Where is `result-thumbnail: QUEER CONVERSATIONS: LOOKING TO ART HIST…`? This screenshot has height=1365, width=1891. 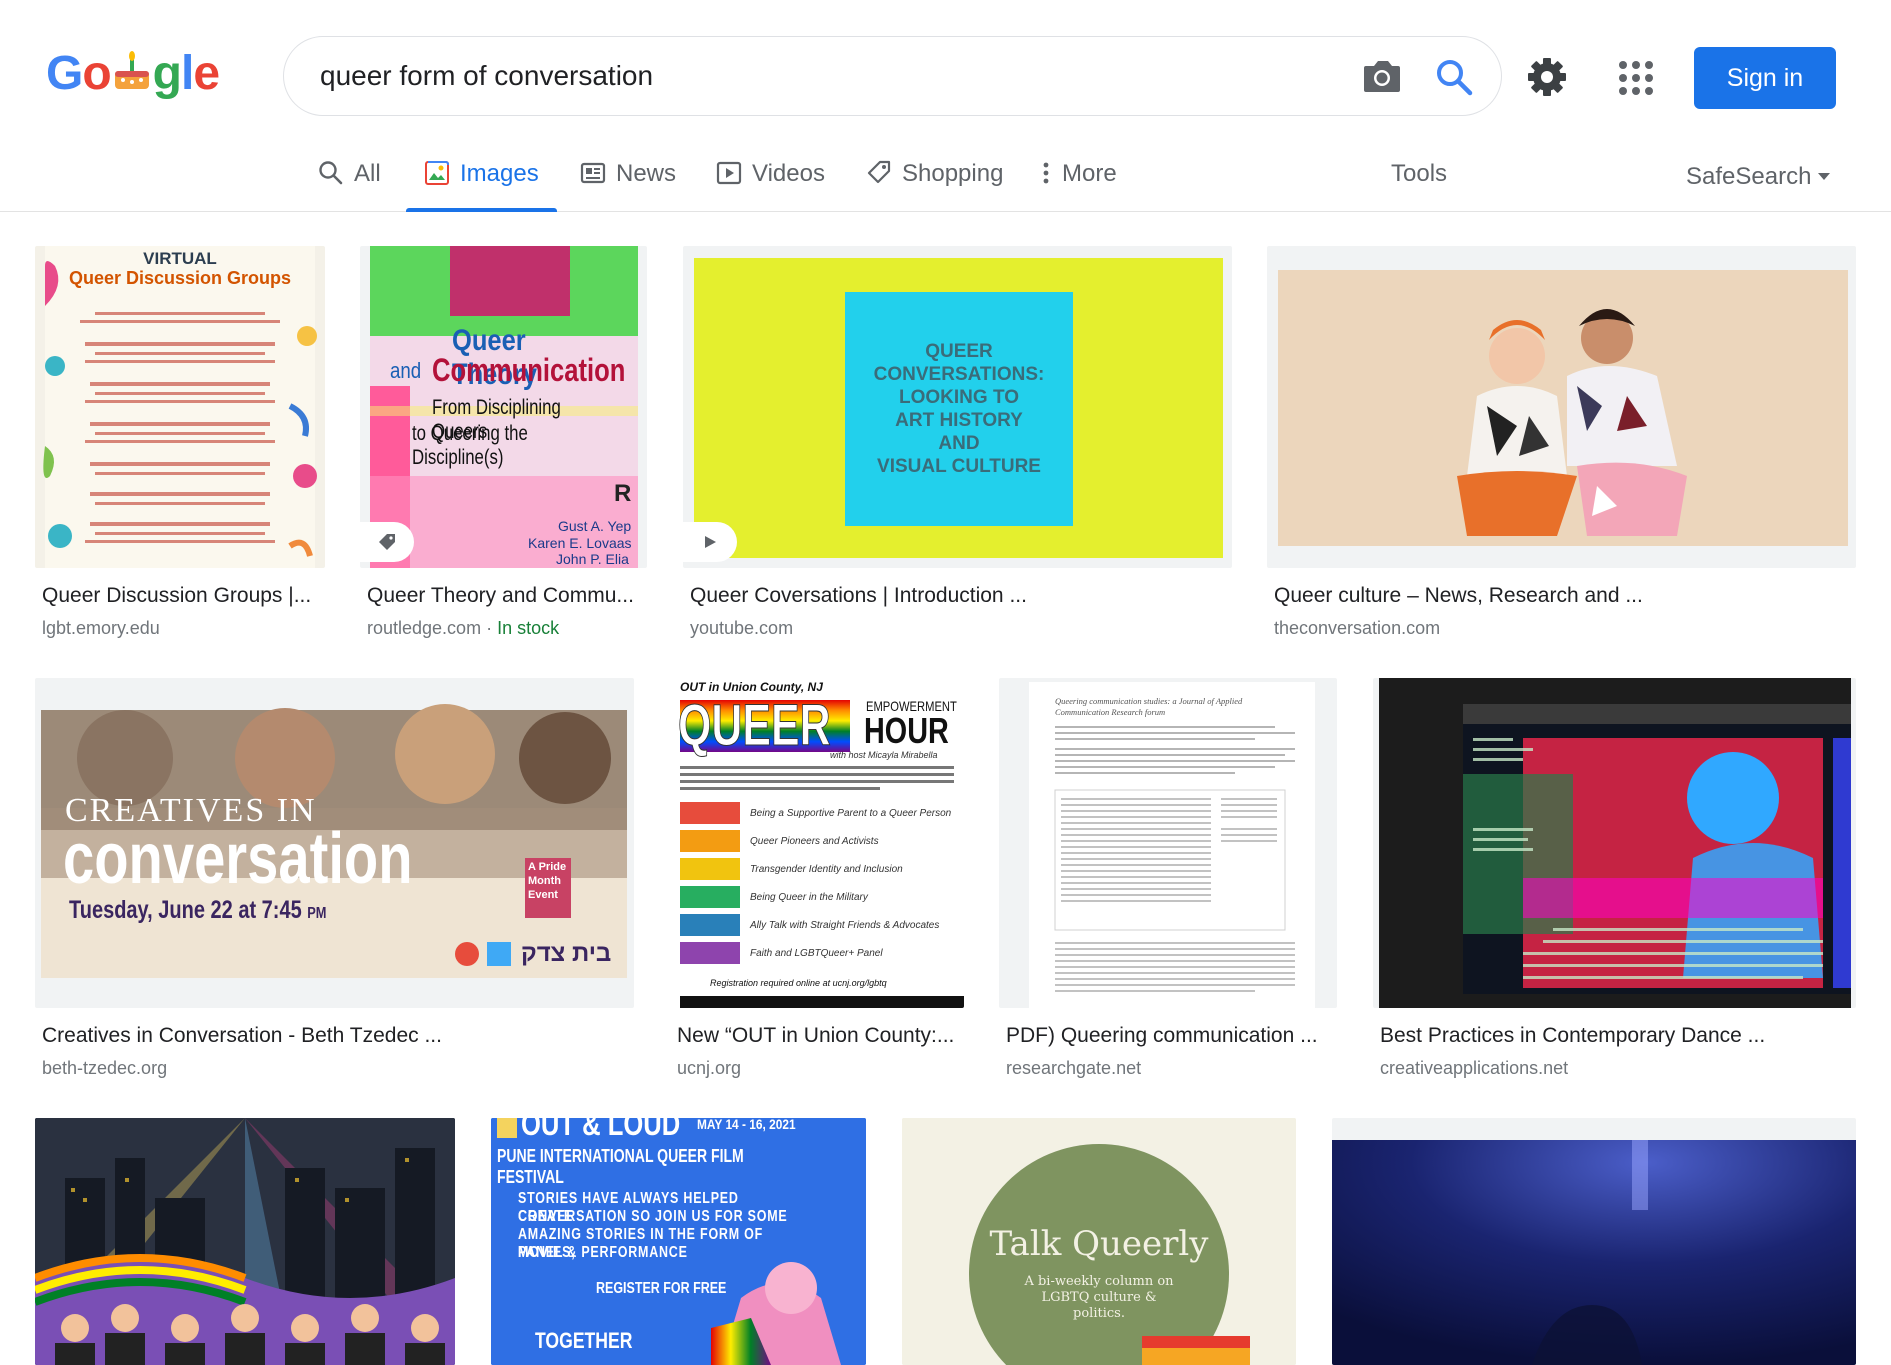 result-thumbnail: QUEER CONVERSATIONS: LOOKING TO ART HIST… is located at coordinates (957, 407).